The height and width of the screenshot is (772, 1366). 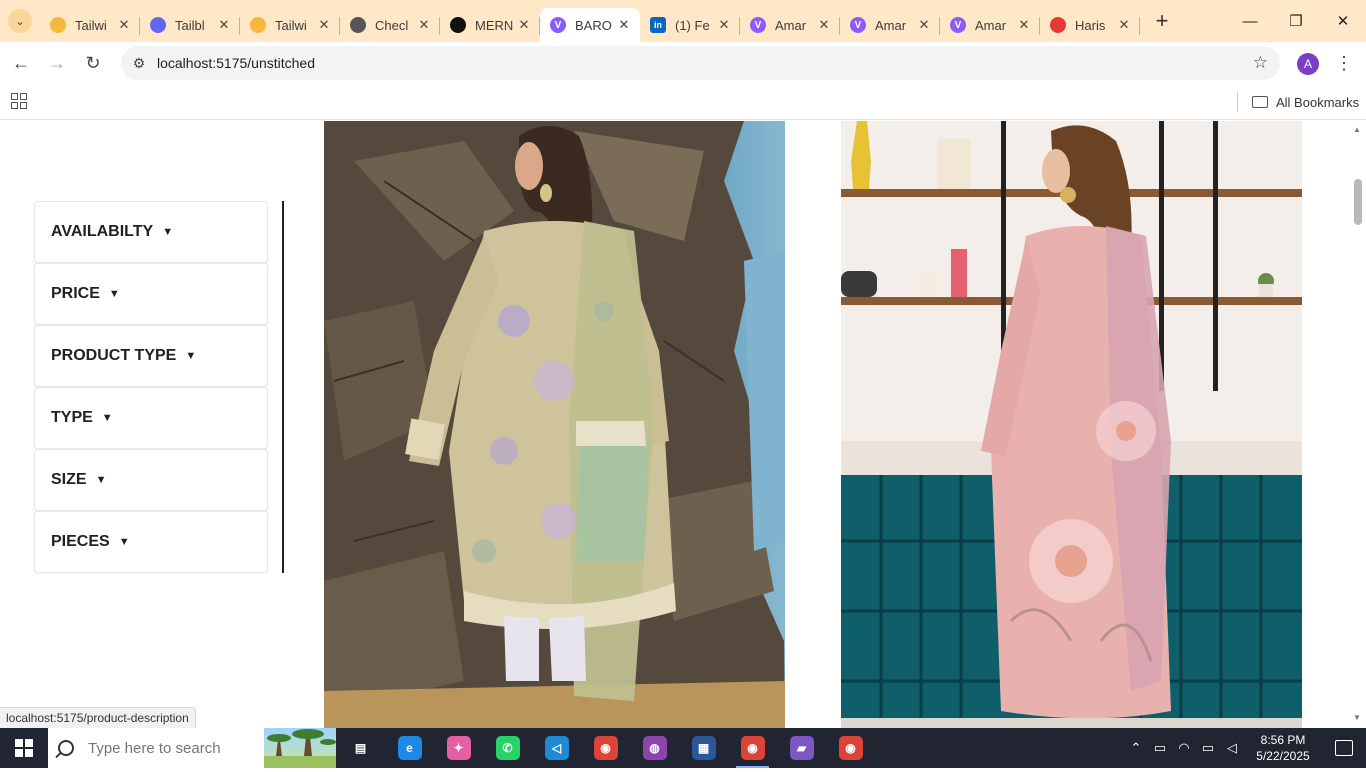 I want to click on start-button, so click(x=24, y=748).